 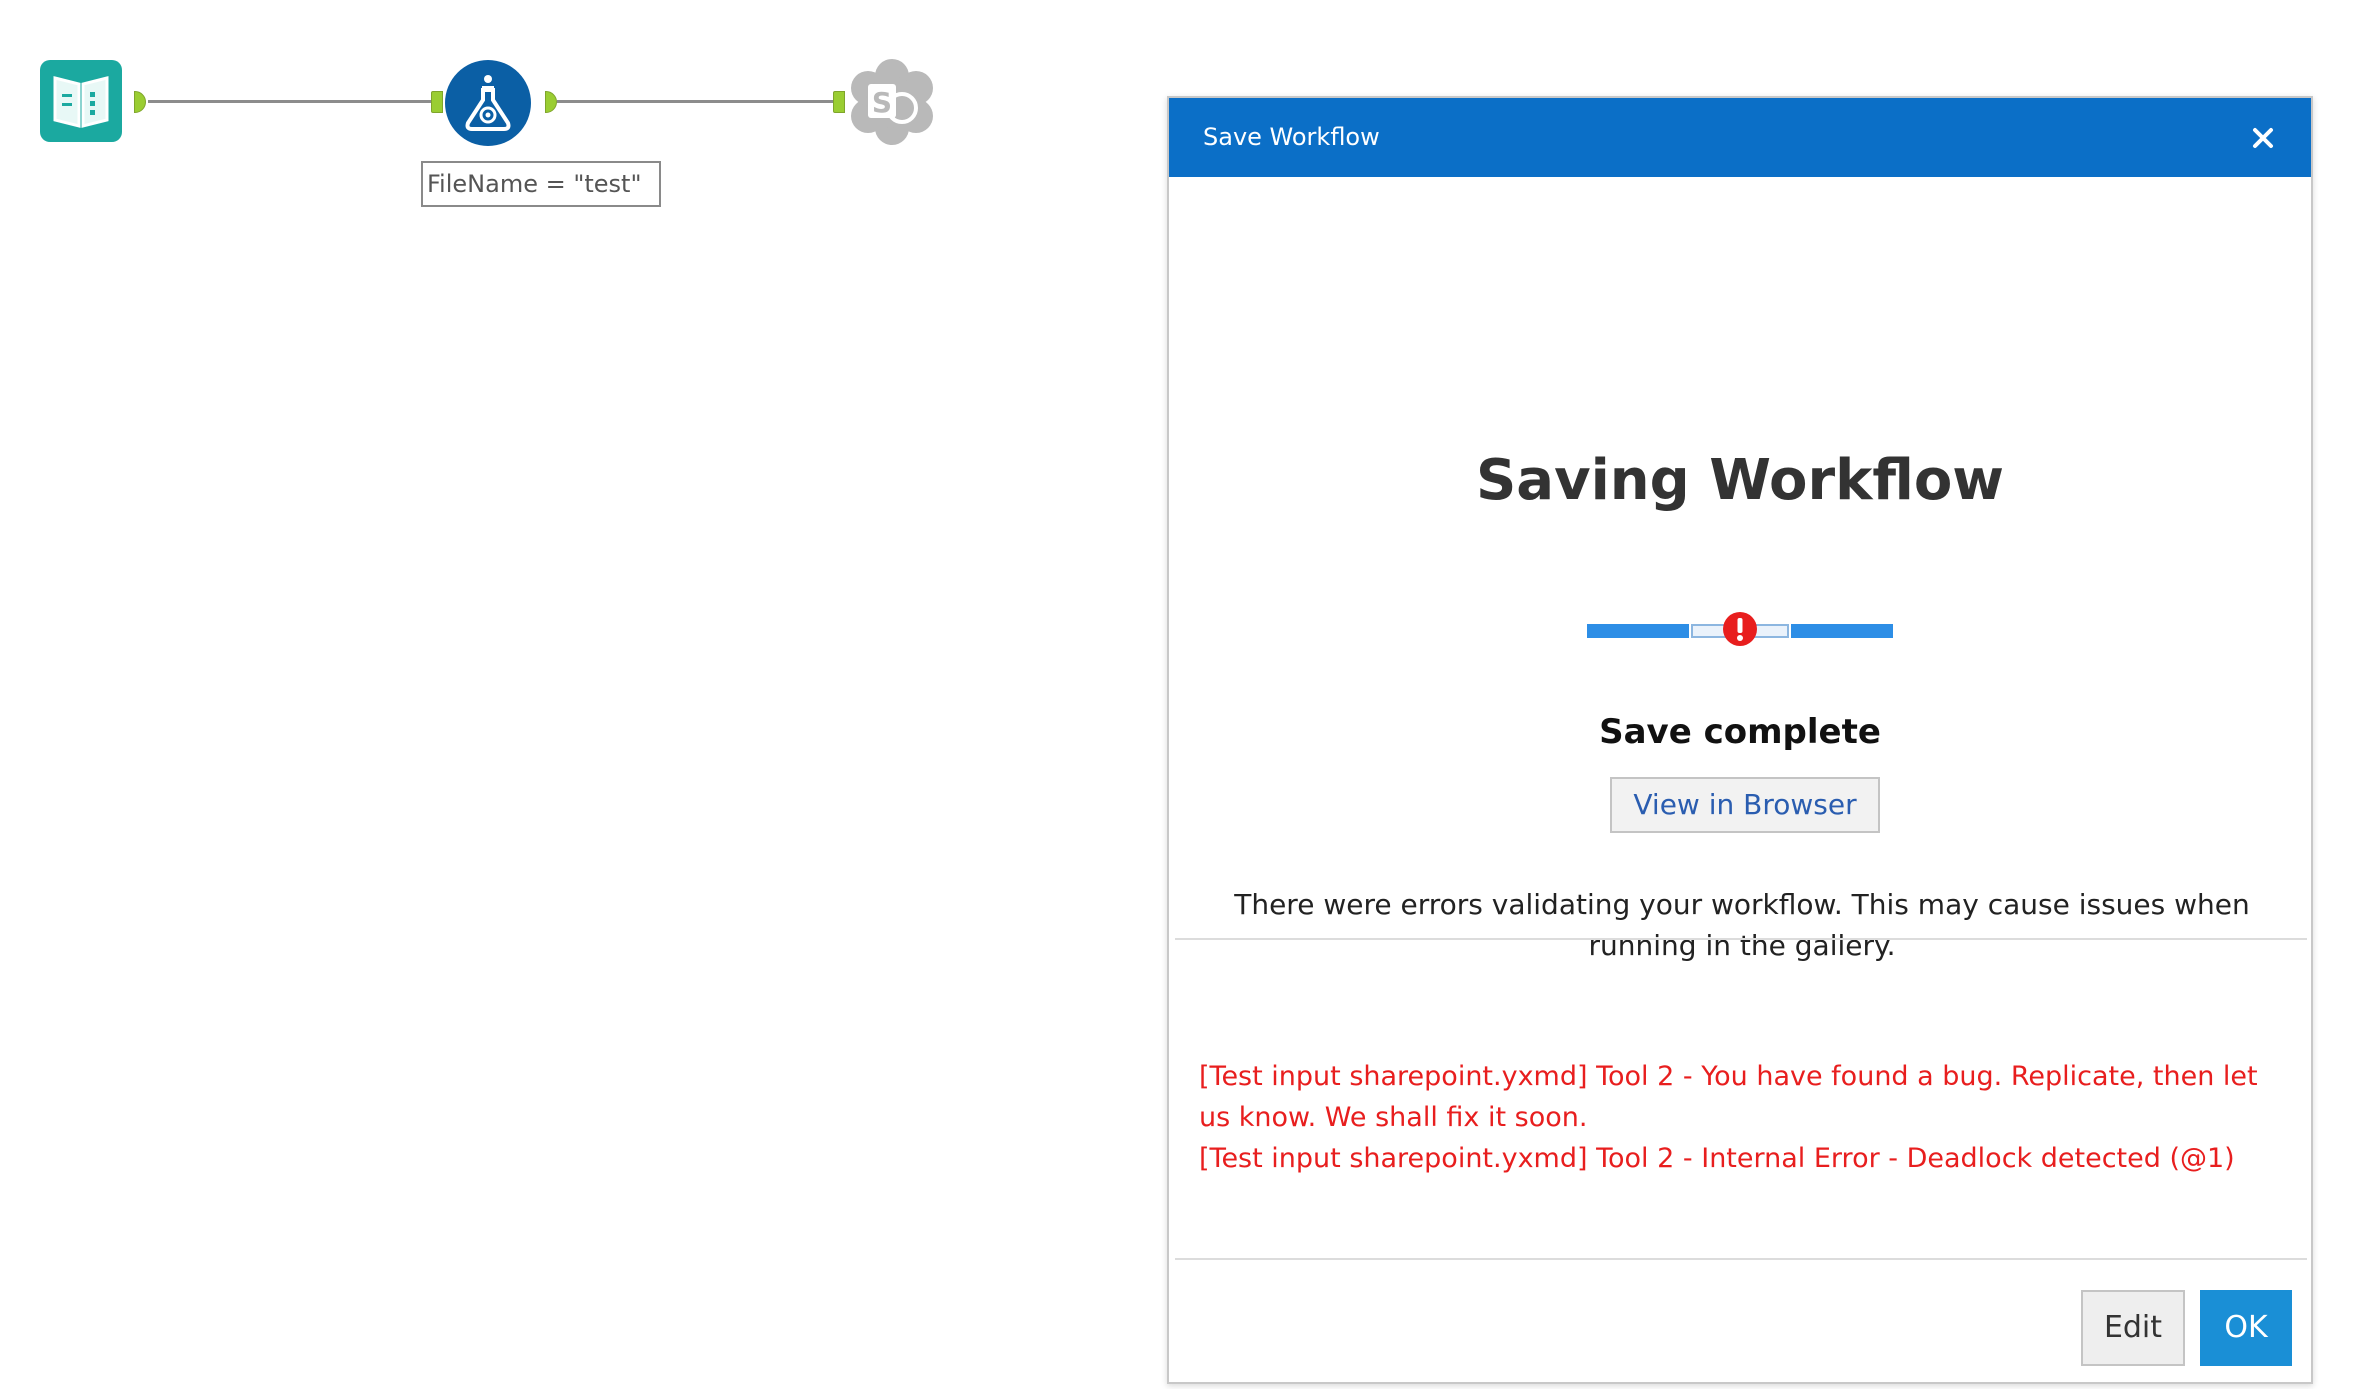 I want to click on divider-top, so click(x=1741, y=939).